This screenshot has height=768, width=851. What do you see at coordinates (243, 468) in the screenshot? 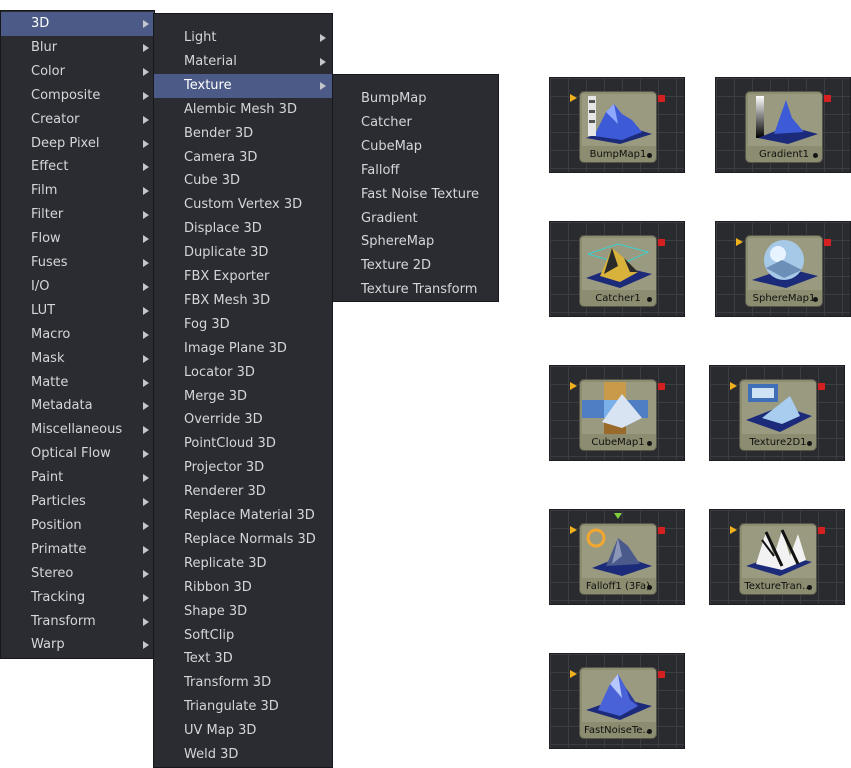
I see `menu-item-projector-3d: Projector 3D` at bounding box center [243, 468].